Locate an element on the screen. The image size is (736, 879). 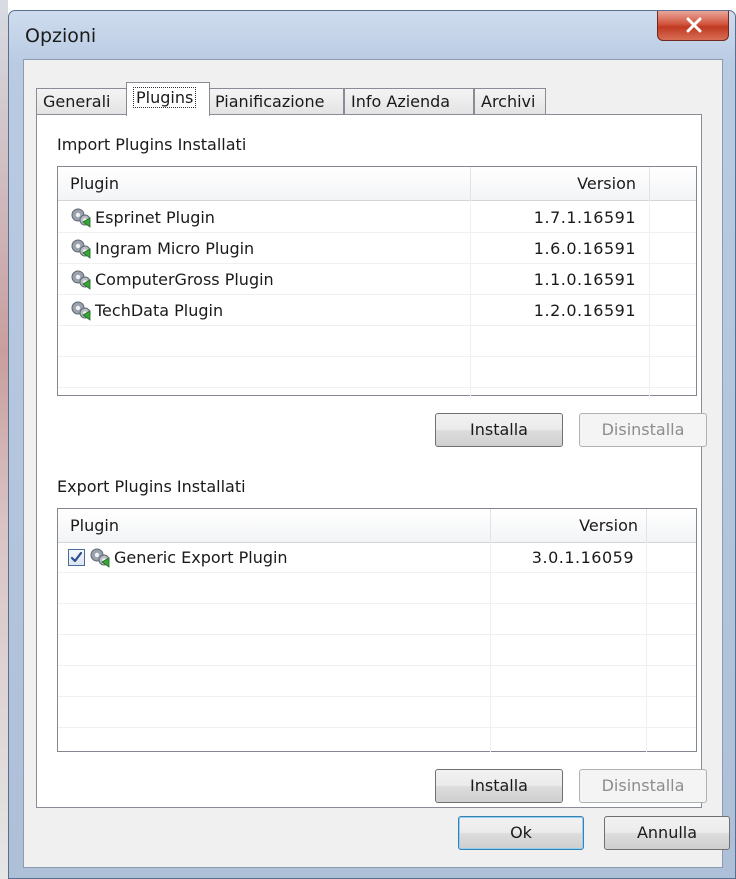
plugin-enabled-checkbox is located at coordinates (76, 557).